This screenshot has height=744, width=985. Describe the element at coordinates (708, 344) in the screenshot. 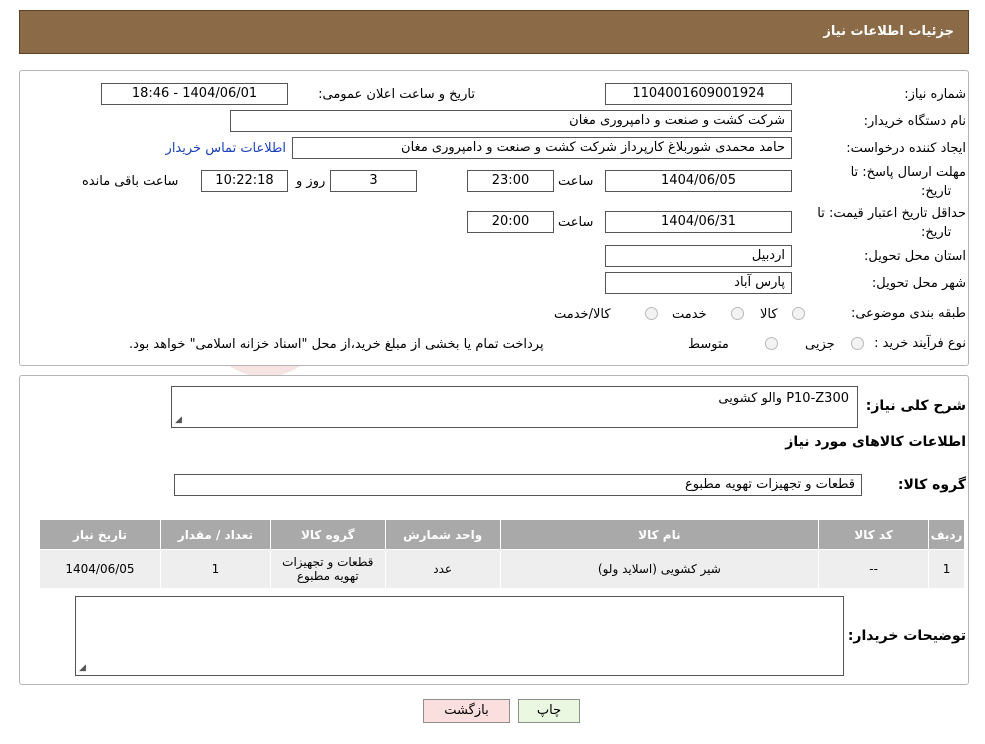

I see `process-option-medium: متوسط` at that location.